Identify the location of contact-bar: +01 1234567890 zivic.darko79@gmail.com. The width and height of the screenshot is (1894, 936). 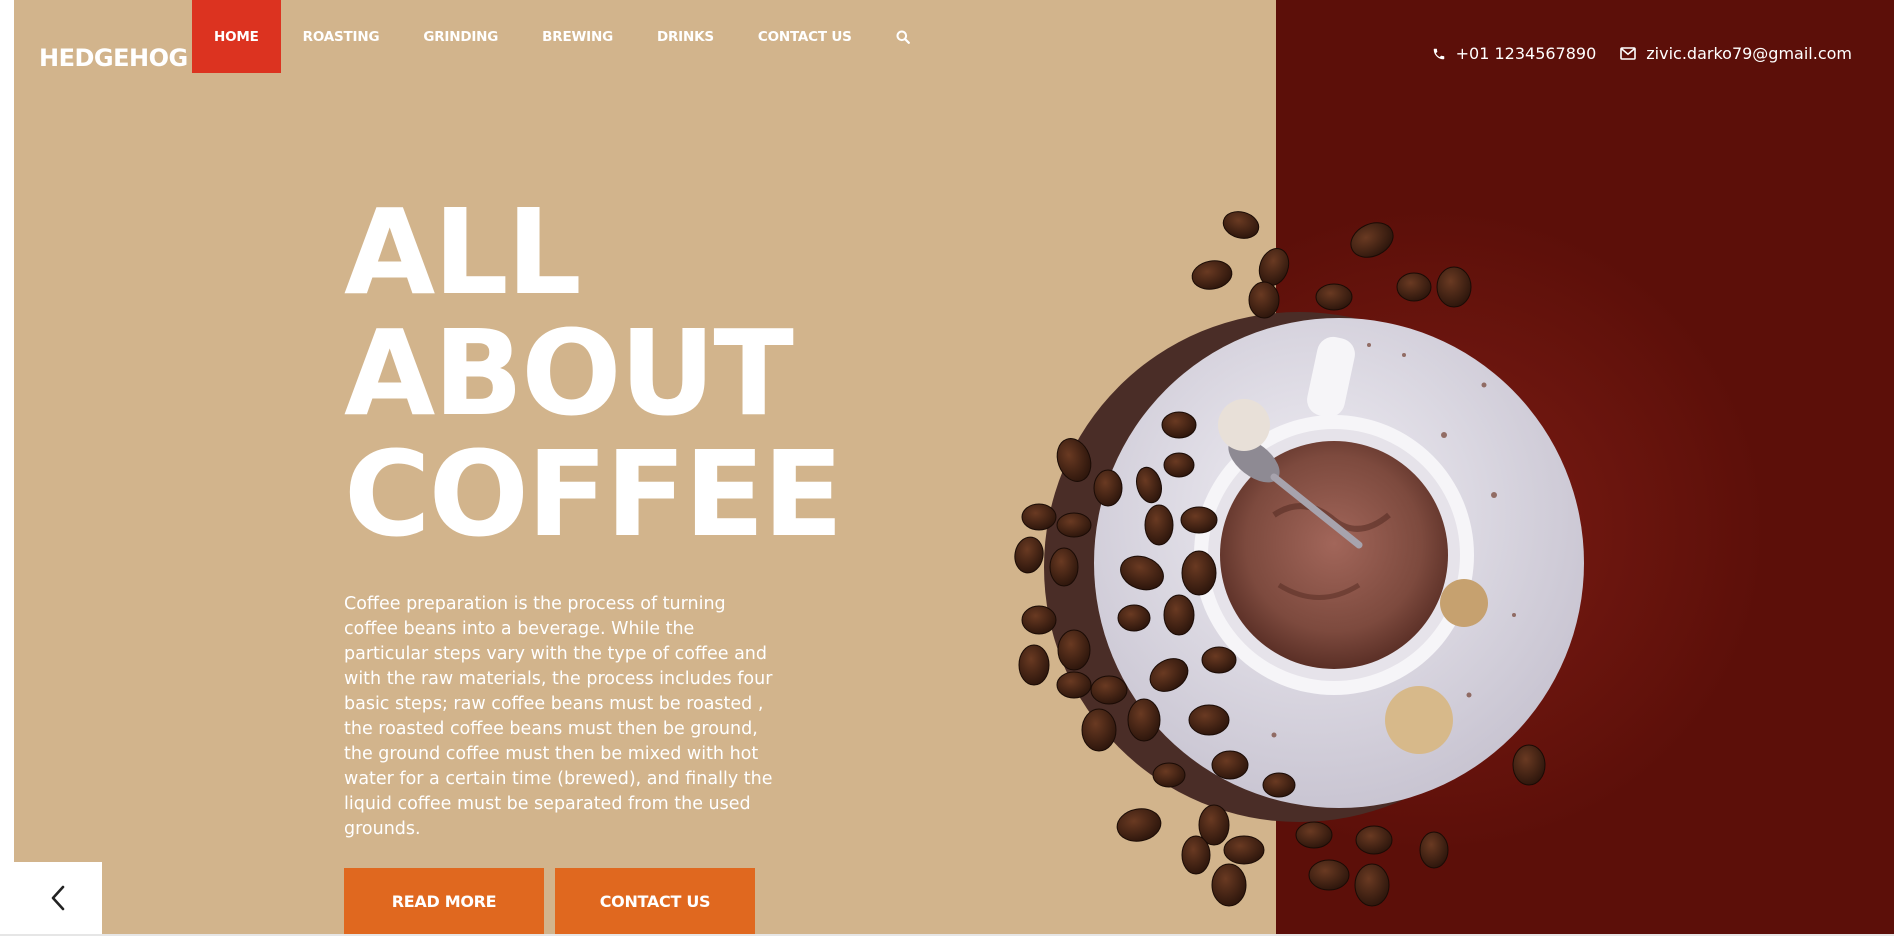
(1642, 53).